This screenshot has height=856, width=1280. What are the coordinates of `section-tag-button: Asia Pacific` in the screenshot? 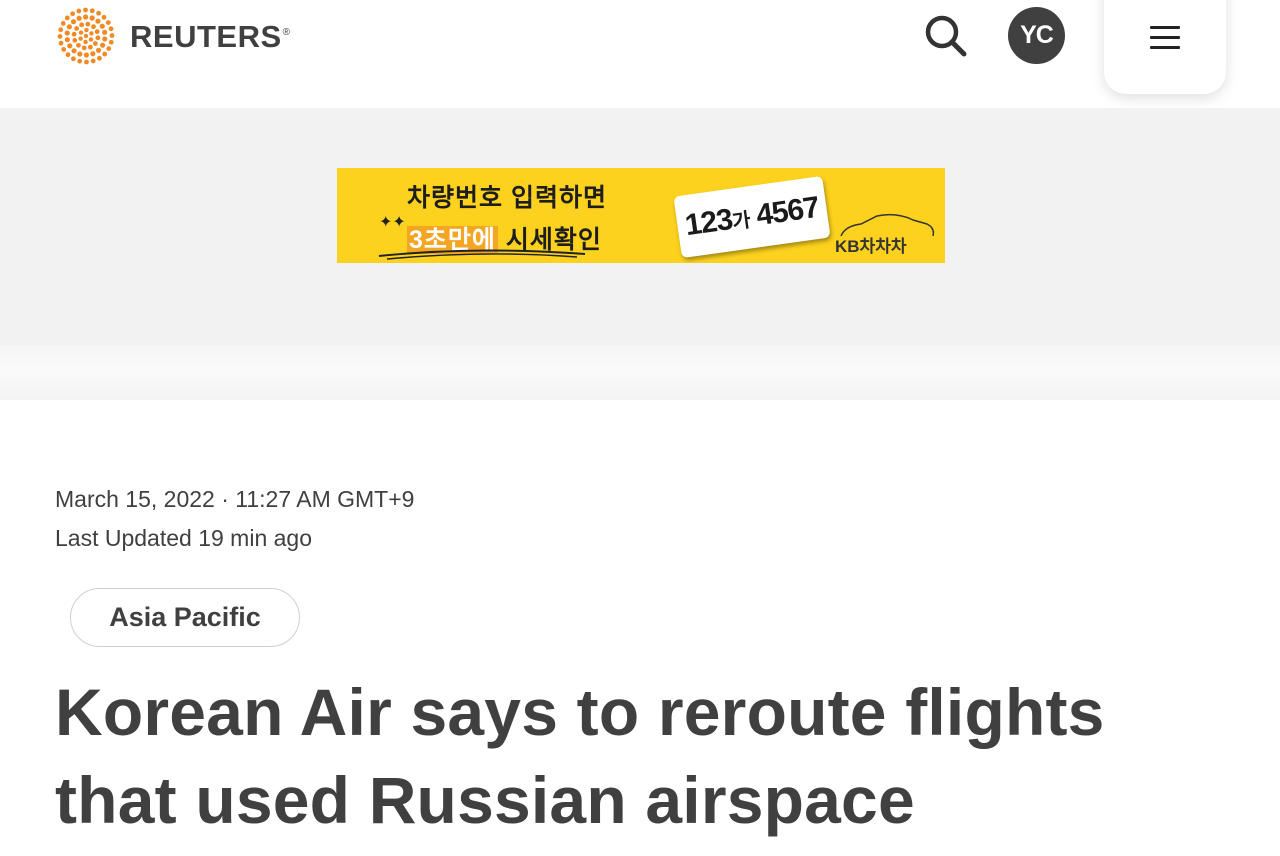 It's located at (185, 617).